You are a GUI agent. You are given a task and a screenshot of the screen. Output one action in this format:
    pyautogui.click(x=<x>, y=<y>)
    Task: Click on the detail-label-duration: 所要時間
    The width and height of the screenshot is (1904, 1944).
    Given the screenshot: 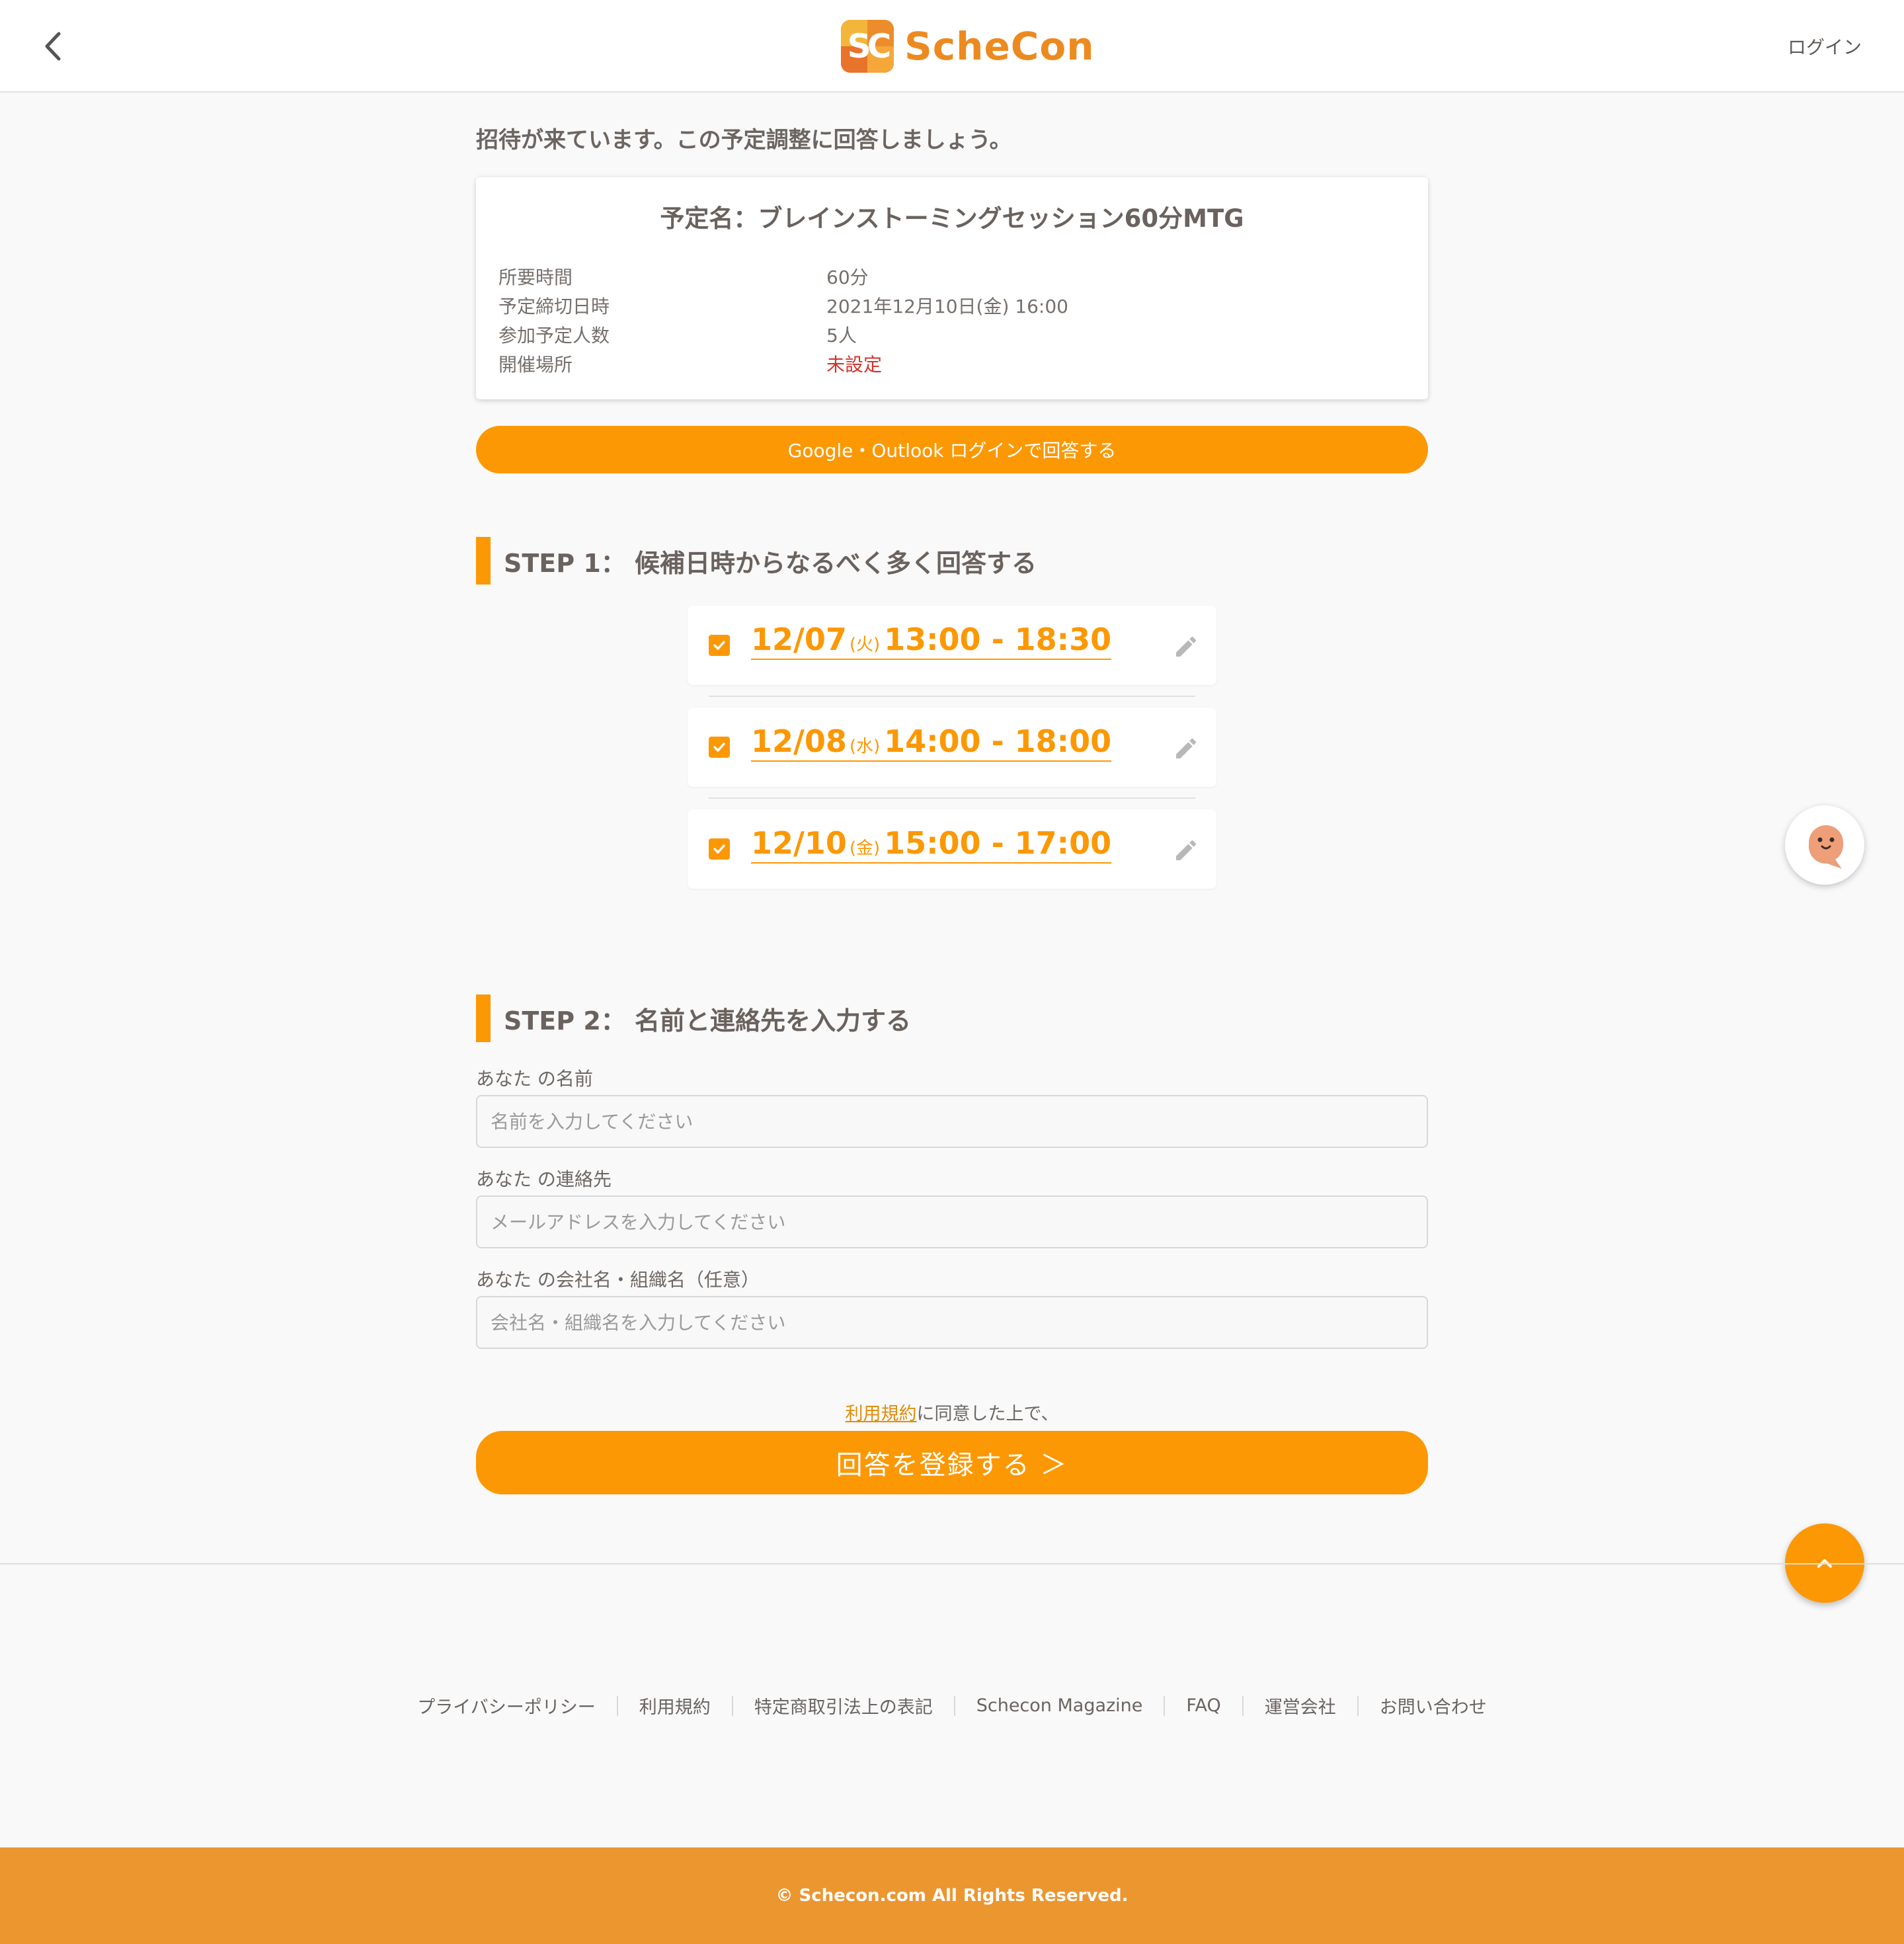 What is the action you would take?
    pyautogui.click(x=535, y=277)
    